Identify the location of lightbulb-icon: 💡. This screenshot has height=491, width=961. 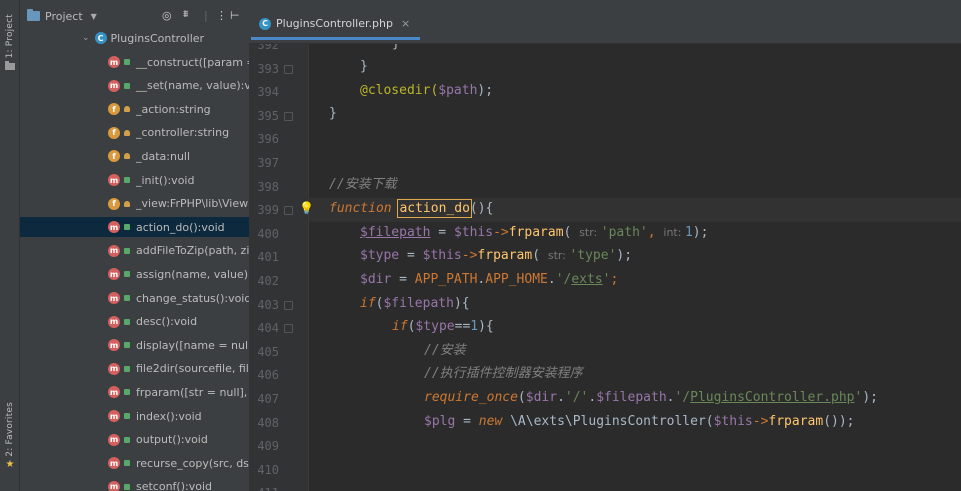
(306, 208).